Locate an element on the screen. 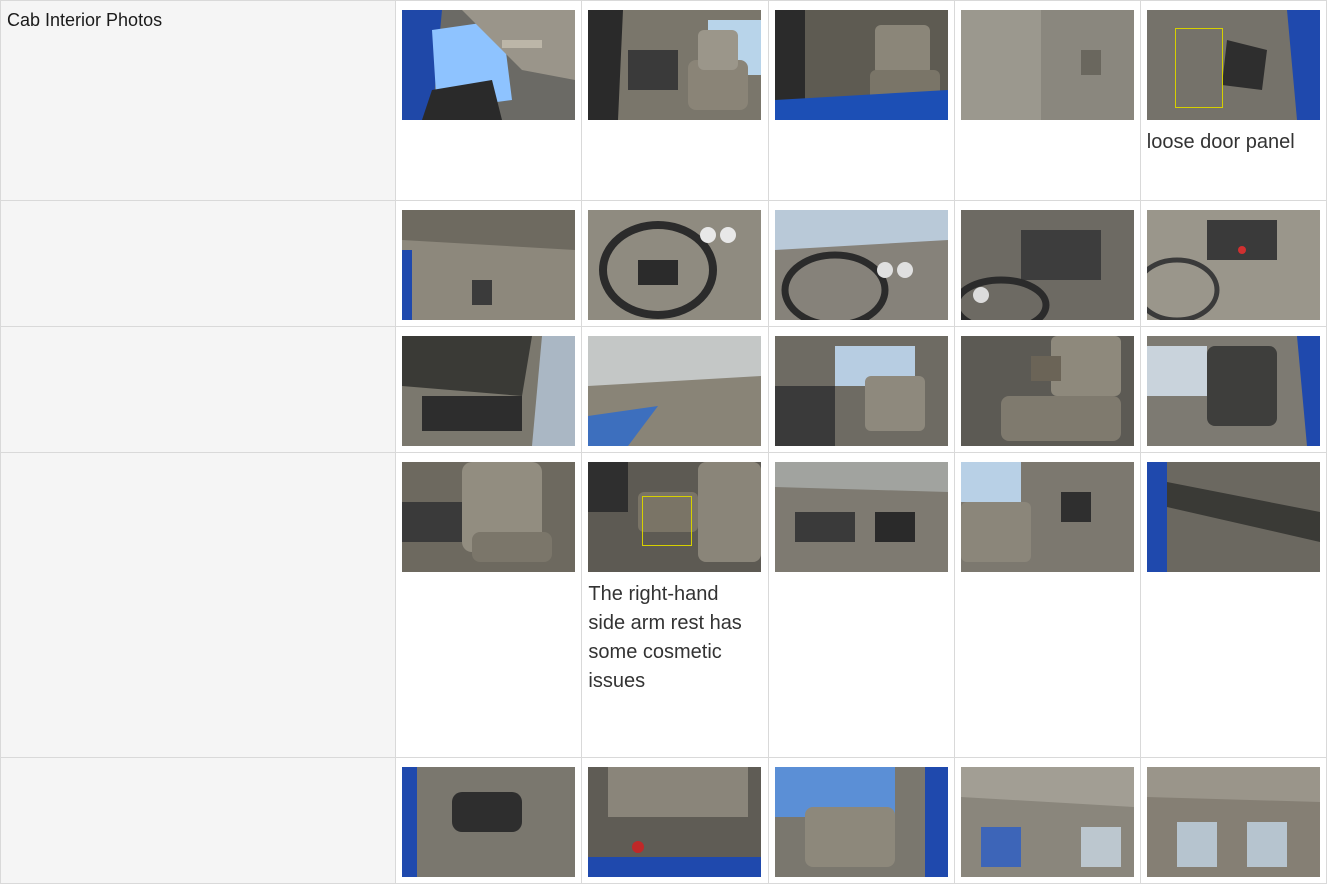  photo-door-handle-closeup is located at coordinates (489, 822).